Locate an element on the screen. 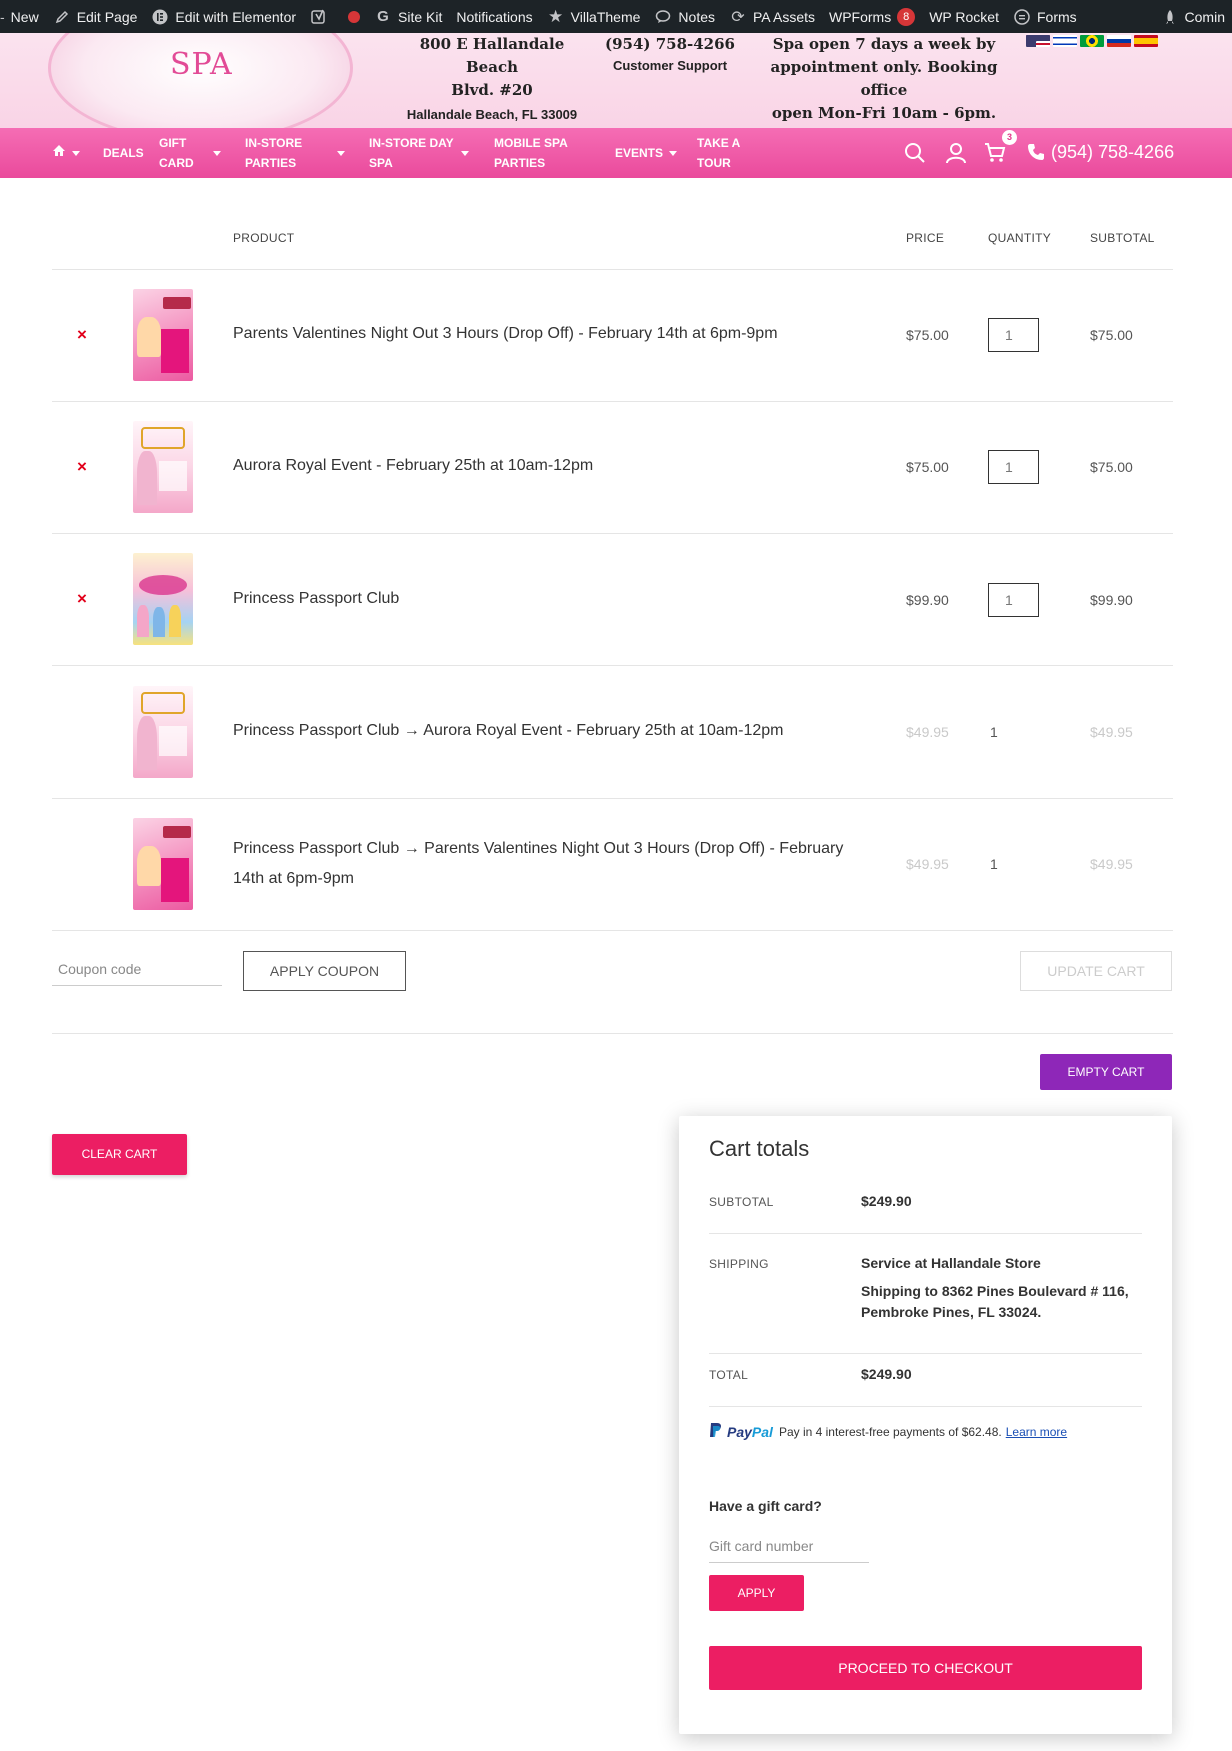 The height and width of the screenshot is (1751, 1232). nav-deals: DEALS is located at coordinates (123, 153).